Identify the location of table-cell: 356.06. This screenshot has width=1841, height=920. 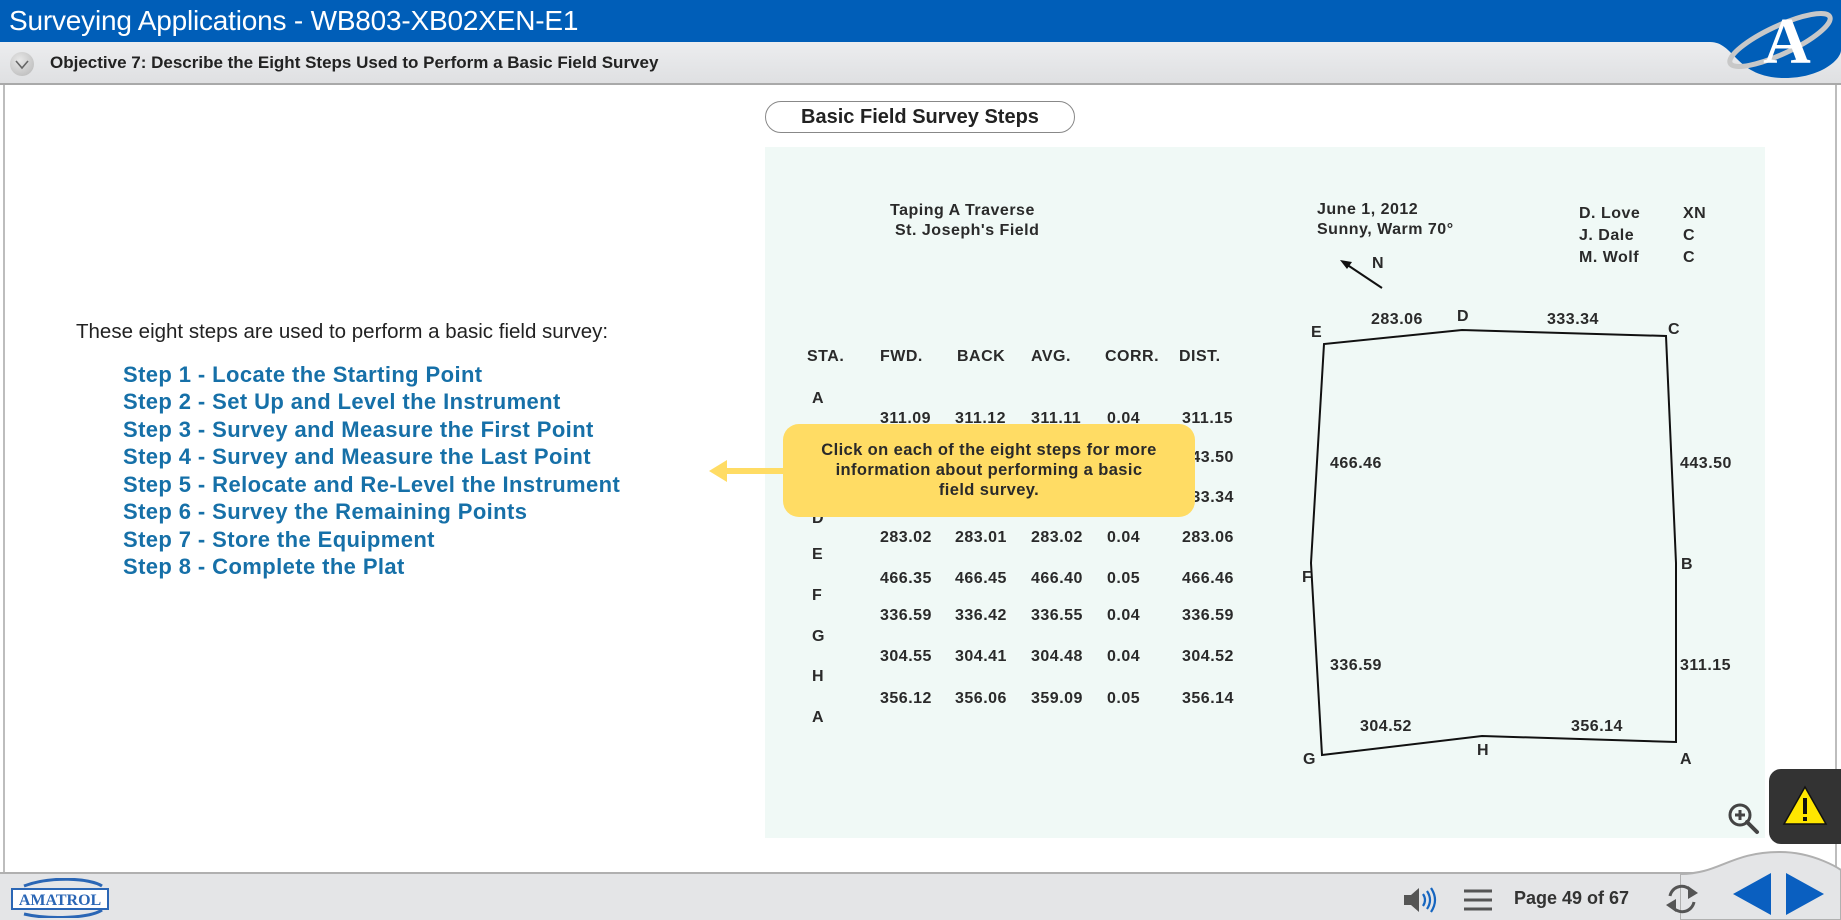
(981, 698).